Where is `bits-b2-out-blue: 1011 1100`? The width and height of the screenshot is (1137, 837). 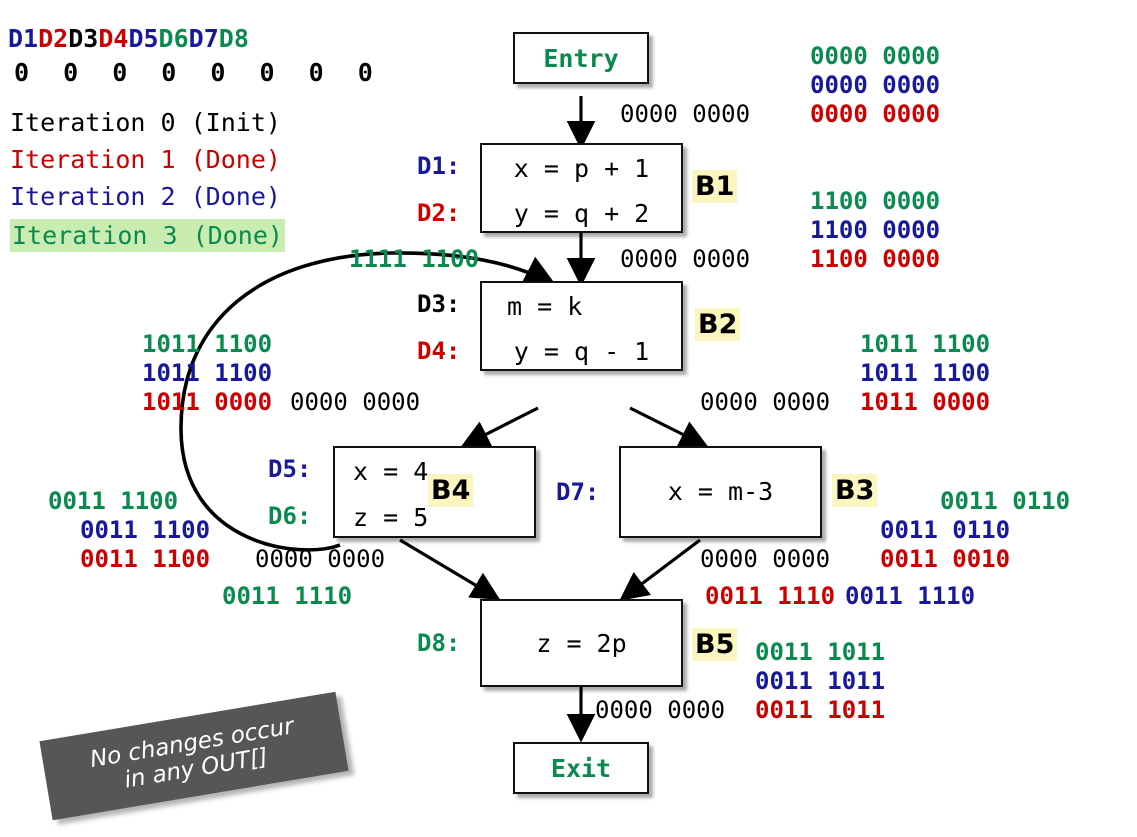 bits-b2-out-blue: 1011 1100 is located at coordinates (925, 373).